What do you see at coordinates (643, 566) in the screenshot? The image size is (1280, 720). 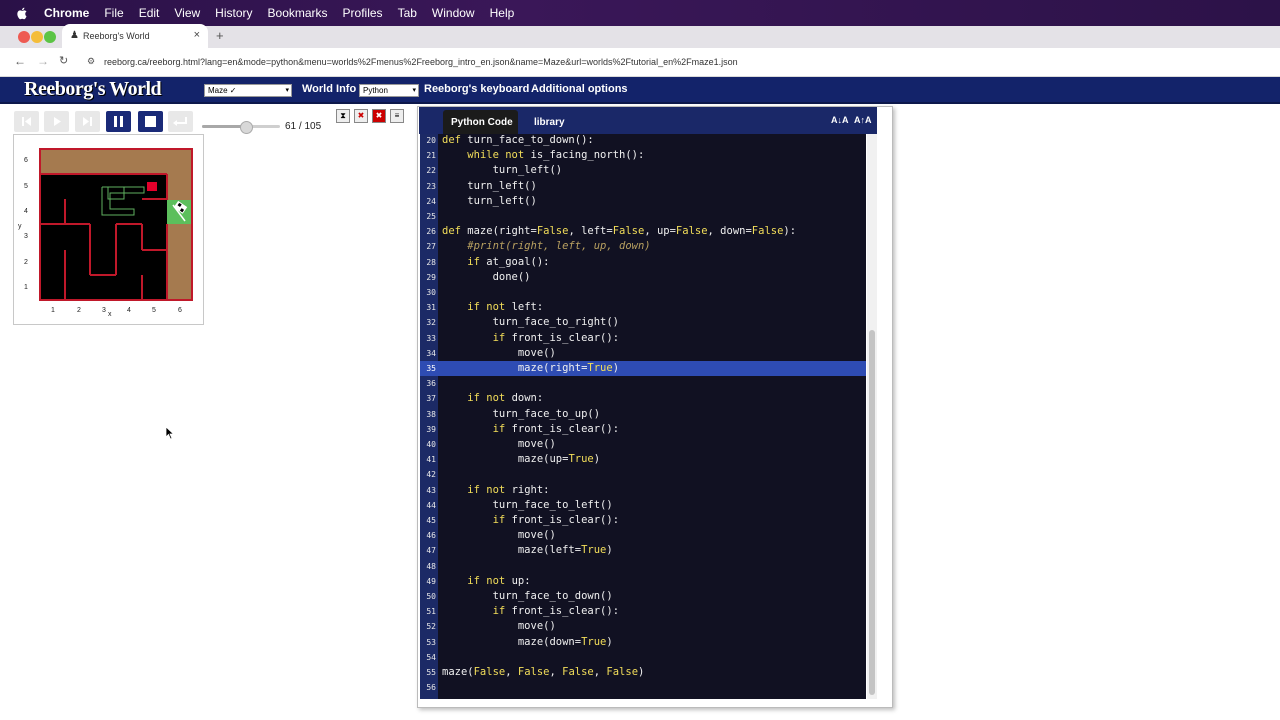 I see `code-line: 48` at bounding box center [643, 566].